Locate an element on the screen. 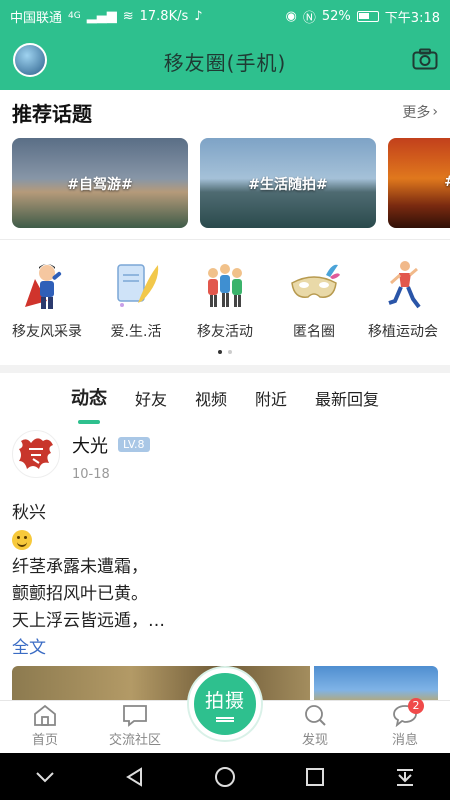 This screenshot has height=800, width=450. topics-heading: 推荐话题 is located at coordinates (52, 113).